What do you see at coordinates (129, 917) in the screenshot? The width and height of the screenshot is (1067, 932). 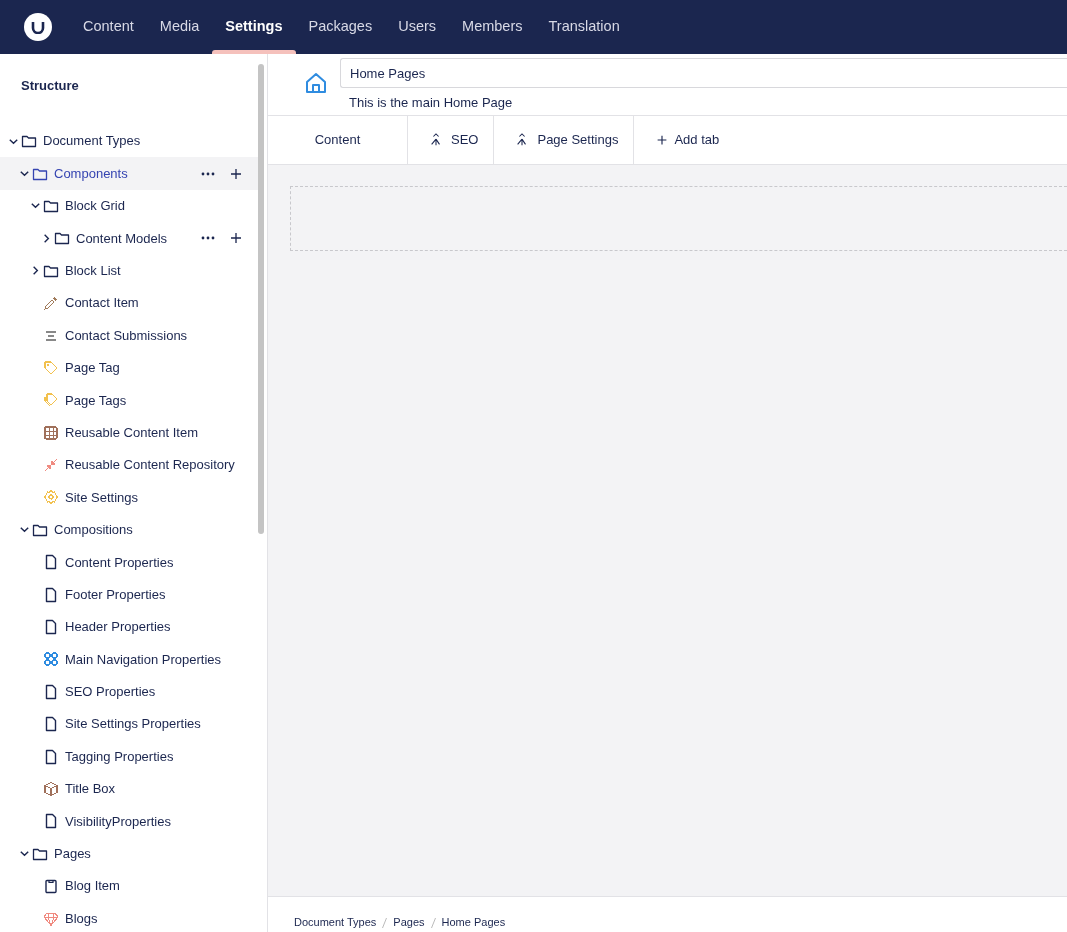 I see `tree-item: Blogs` at bounding box center [129, 917].